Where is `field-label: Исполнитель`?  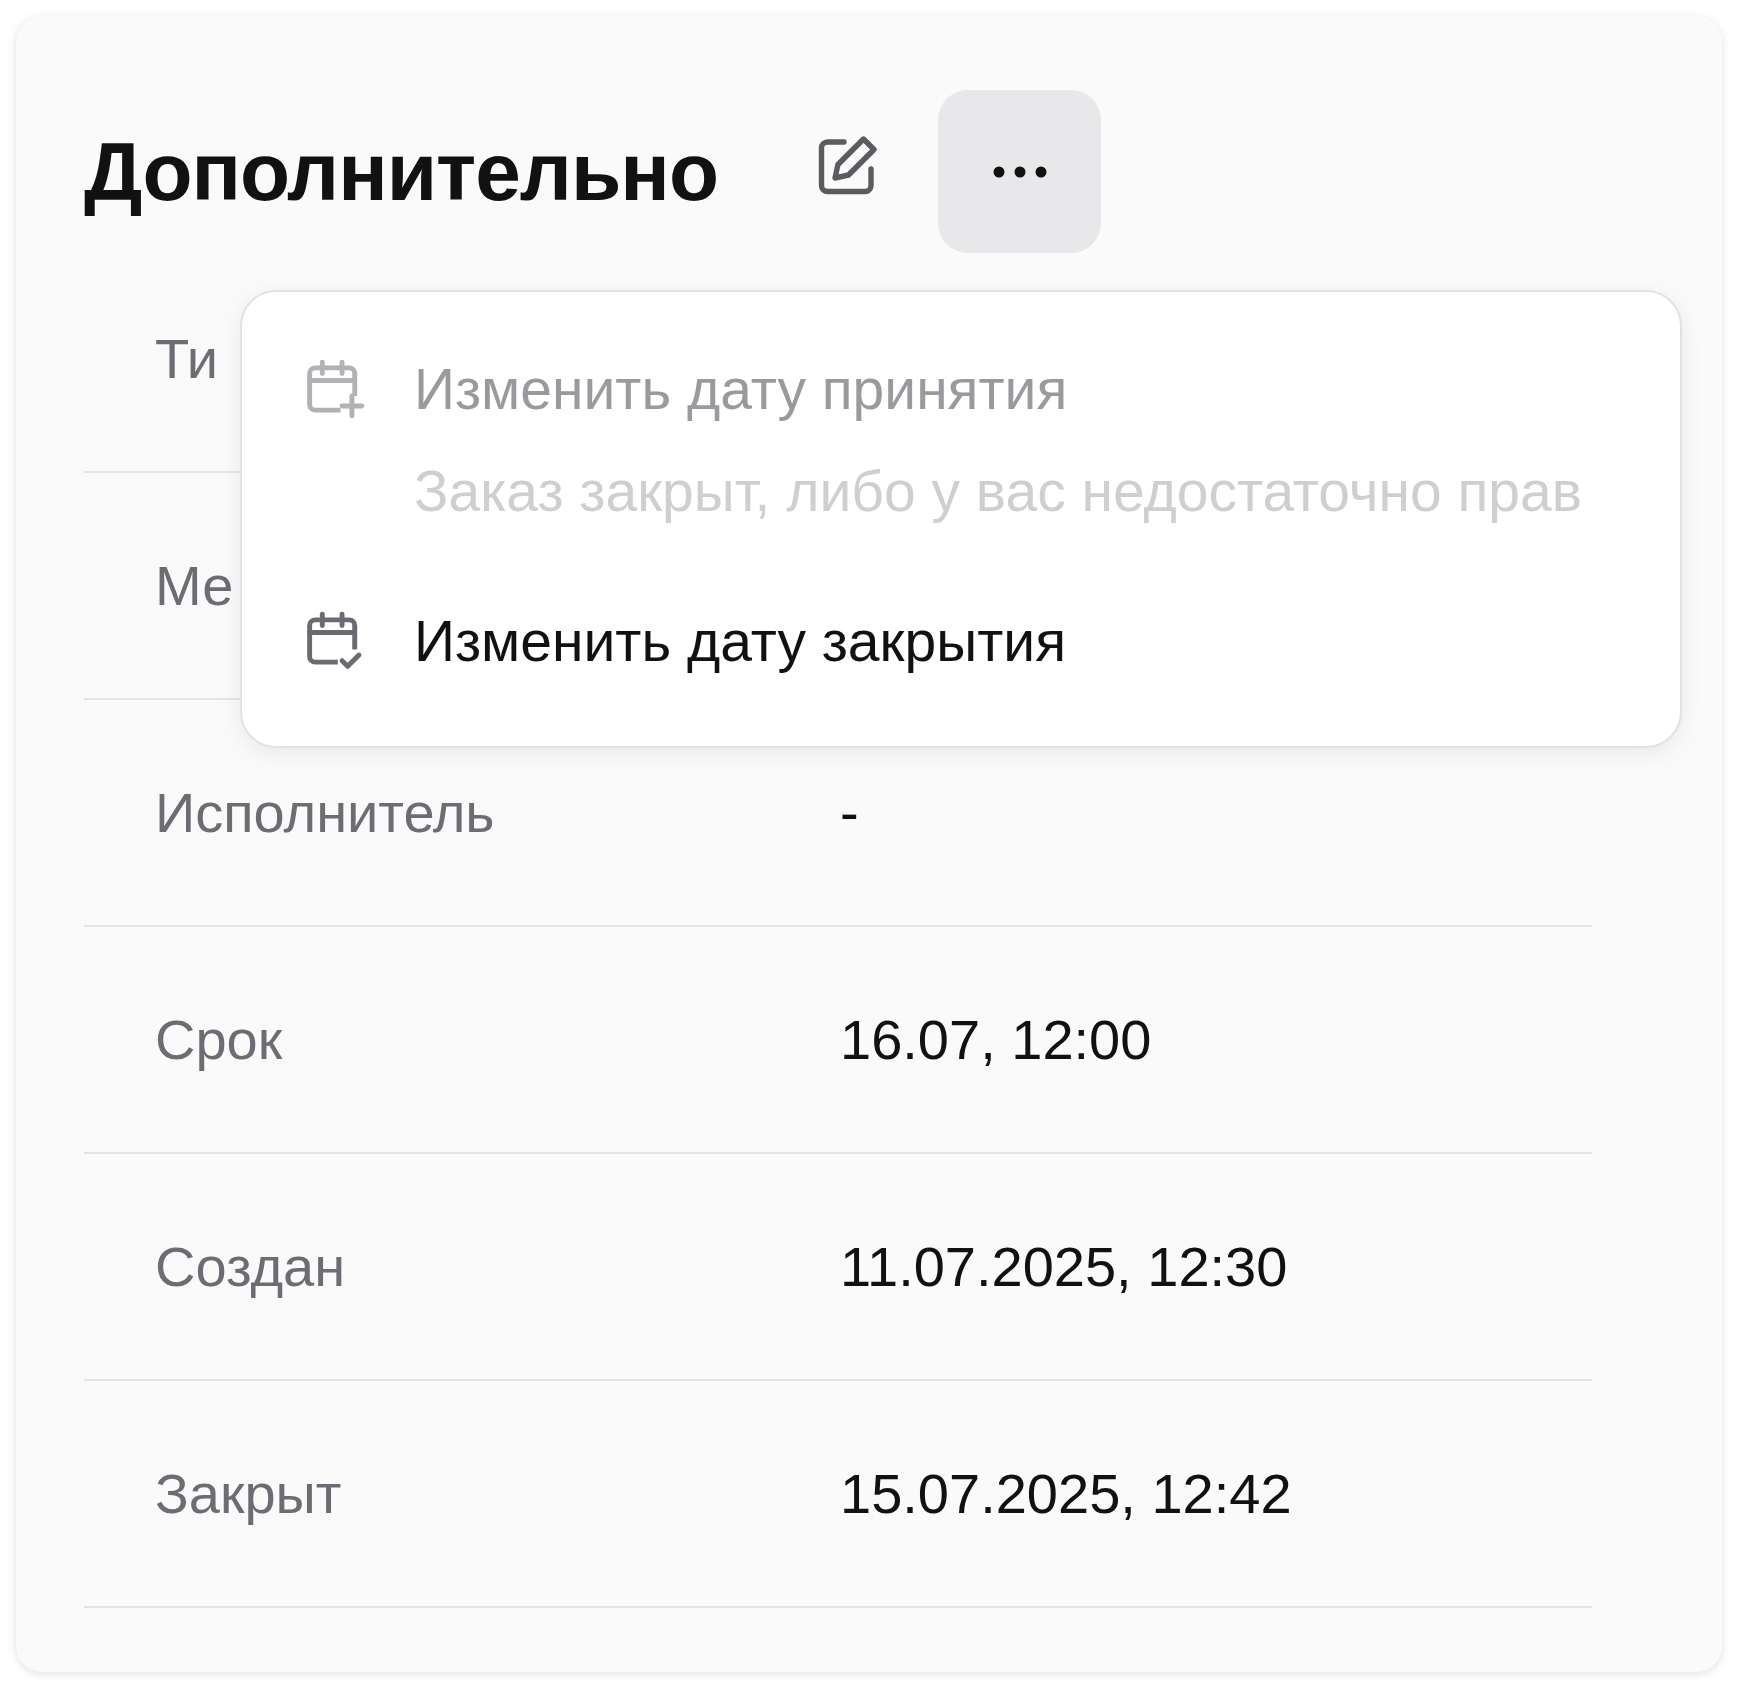 field-label: Исполнитель is located at coordinates (325, 812).